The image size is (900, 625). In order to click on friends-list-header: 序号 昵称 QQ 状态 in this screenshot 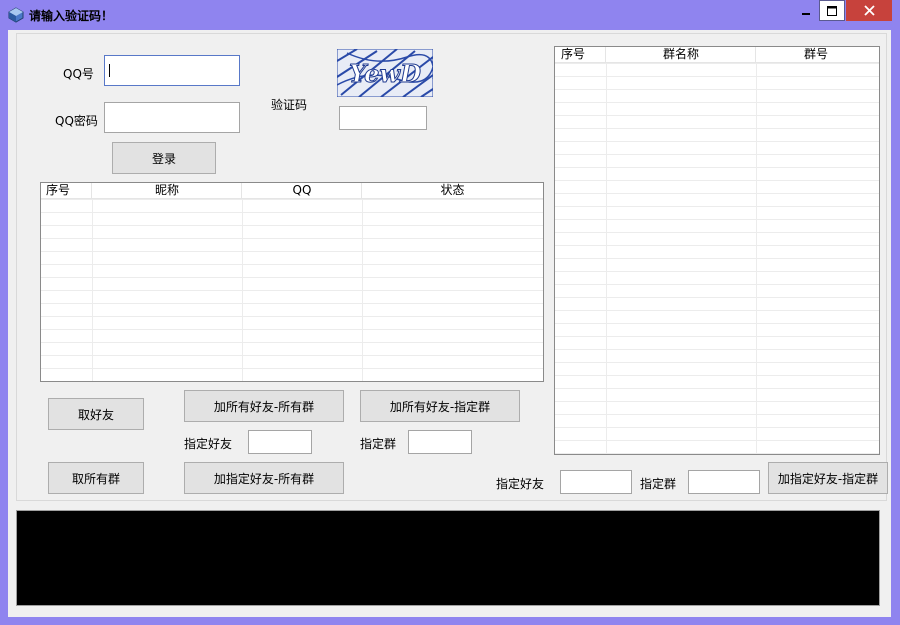, I will do `click(292, 191)`.